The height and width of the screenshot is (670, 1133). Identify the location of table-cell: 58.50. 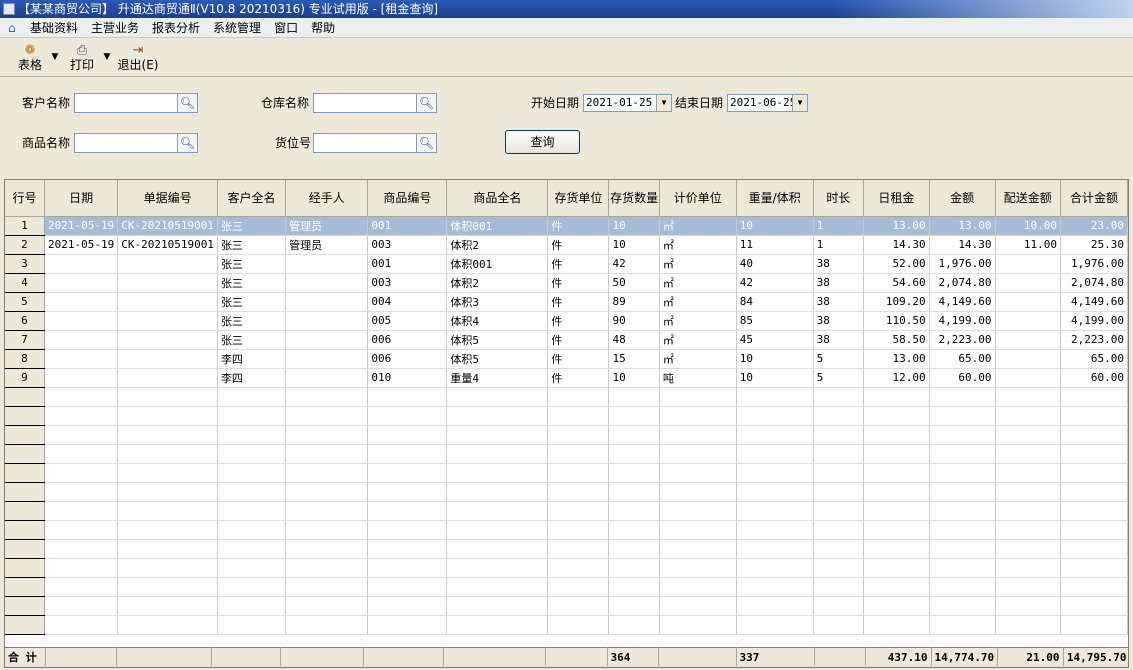
(896, 340).